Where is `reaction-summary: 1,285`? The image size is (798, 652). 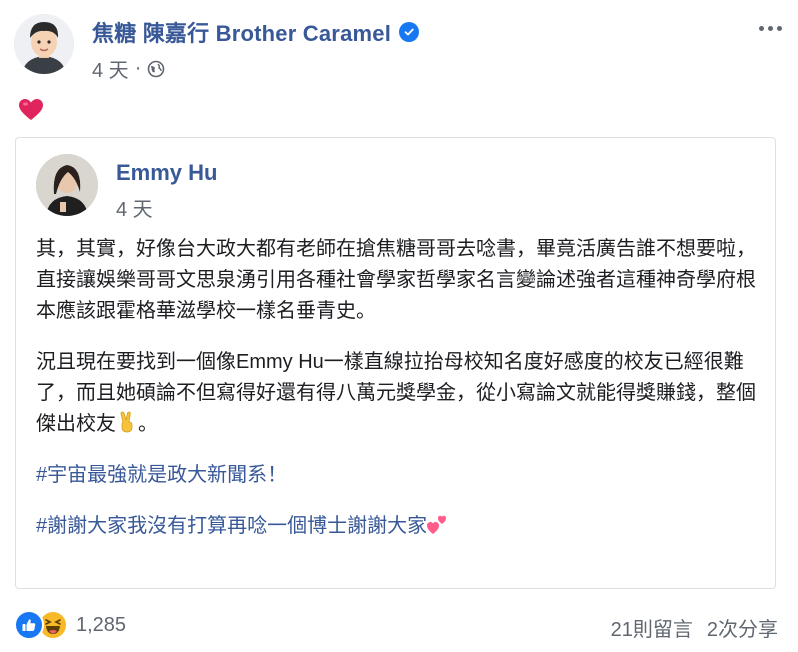 reaction-summary: 1,285 is located at coordinates (70, 625).